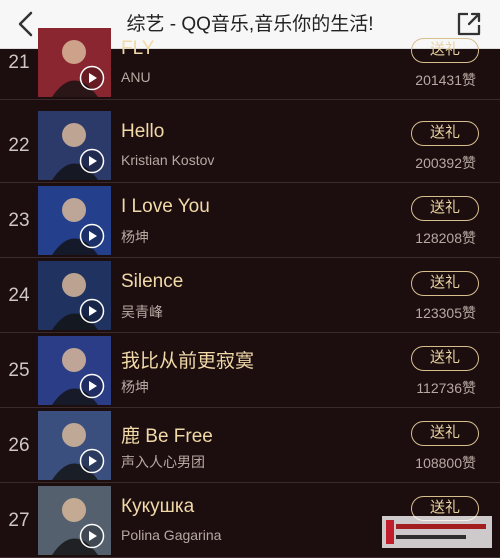 The height and width of the screenshot is (558, 500). Describe the element at coordinates (250, 220) in the screenshot. I see `list-item: 23 I Love You 杨坤 送礼 128208赞` at that location.